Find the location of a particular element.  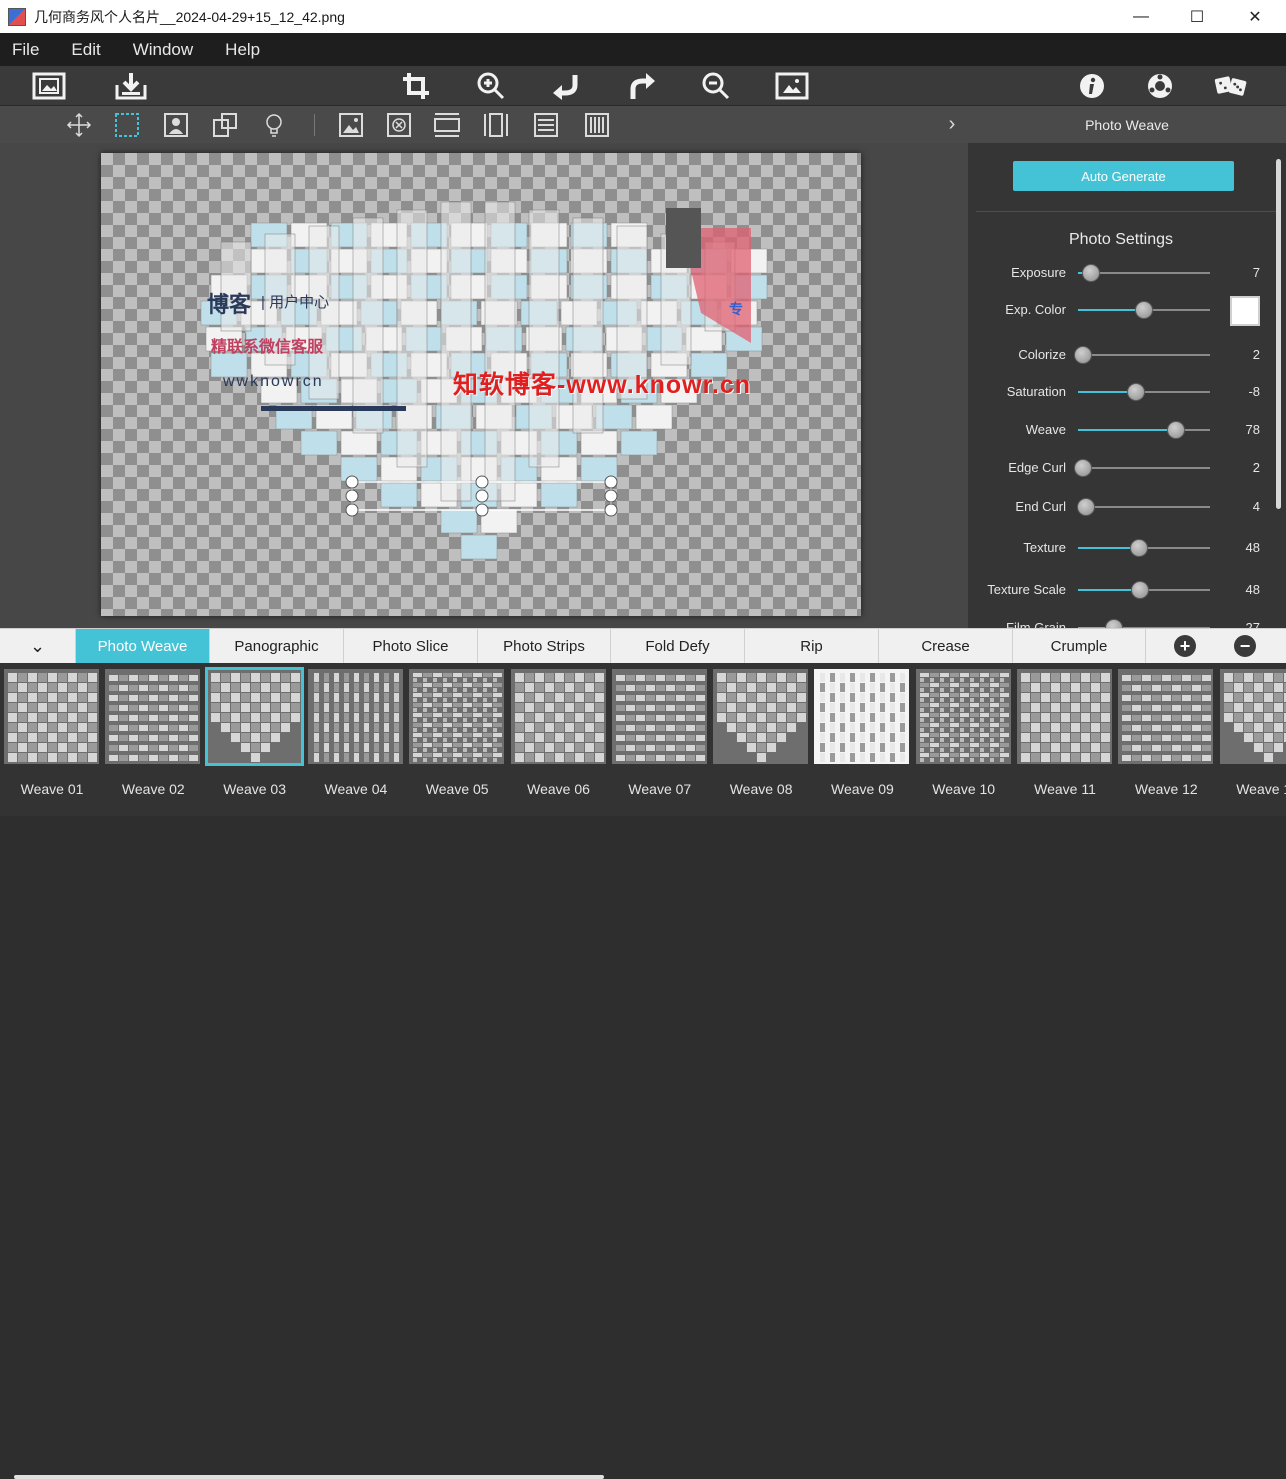

save-download-icon is located at coordinates (131, 86).